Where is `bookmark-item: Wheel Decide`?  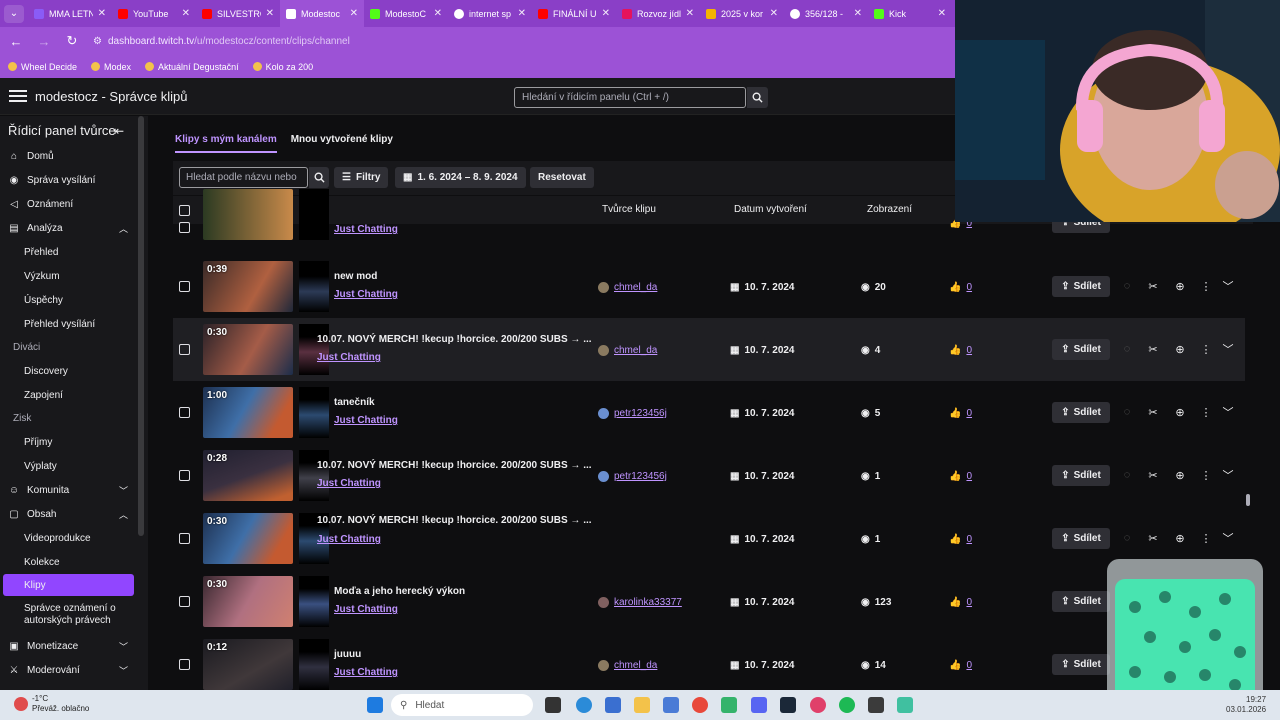
bookmark-item: Wheel Decide is located at coordinates (42, 67).